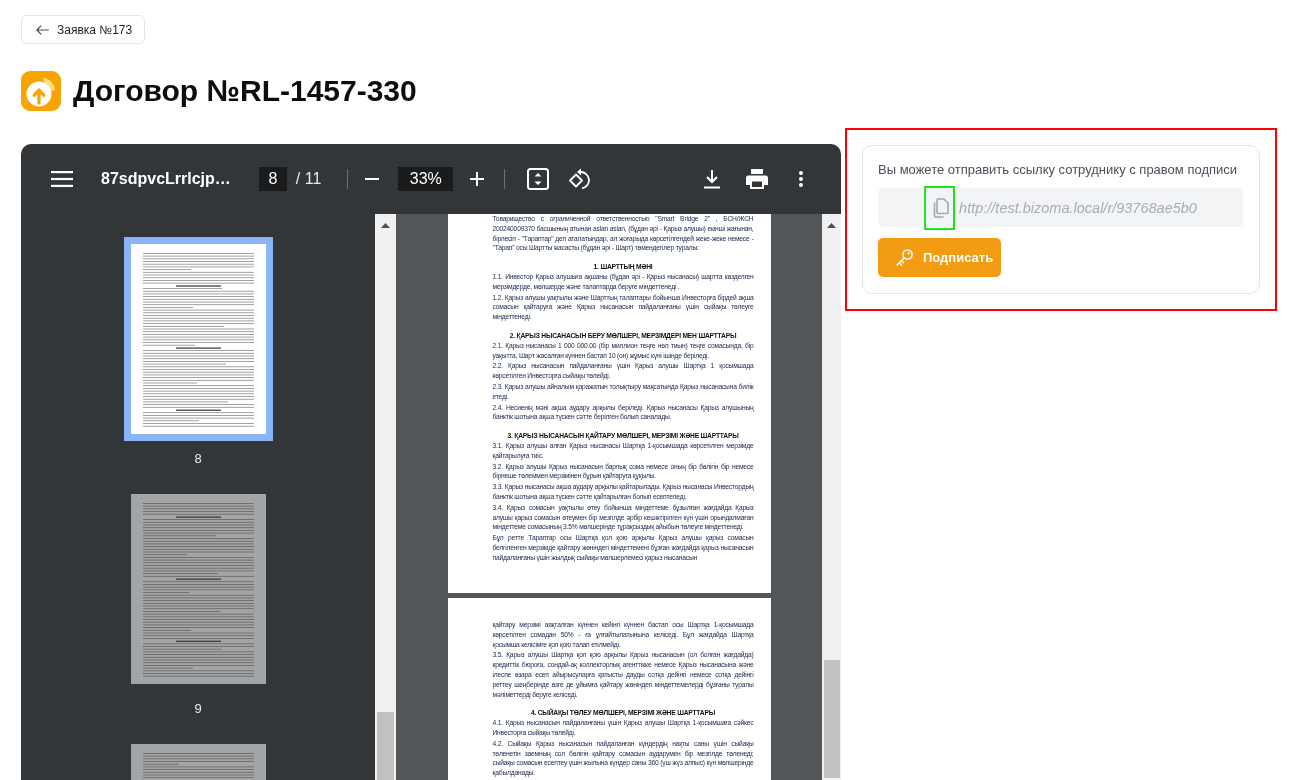  I want to click on page-title: Договор №RL-1457-330, so click(245, 91).